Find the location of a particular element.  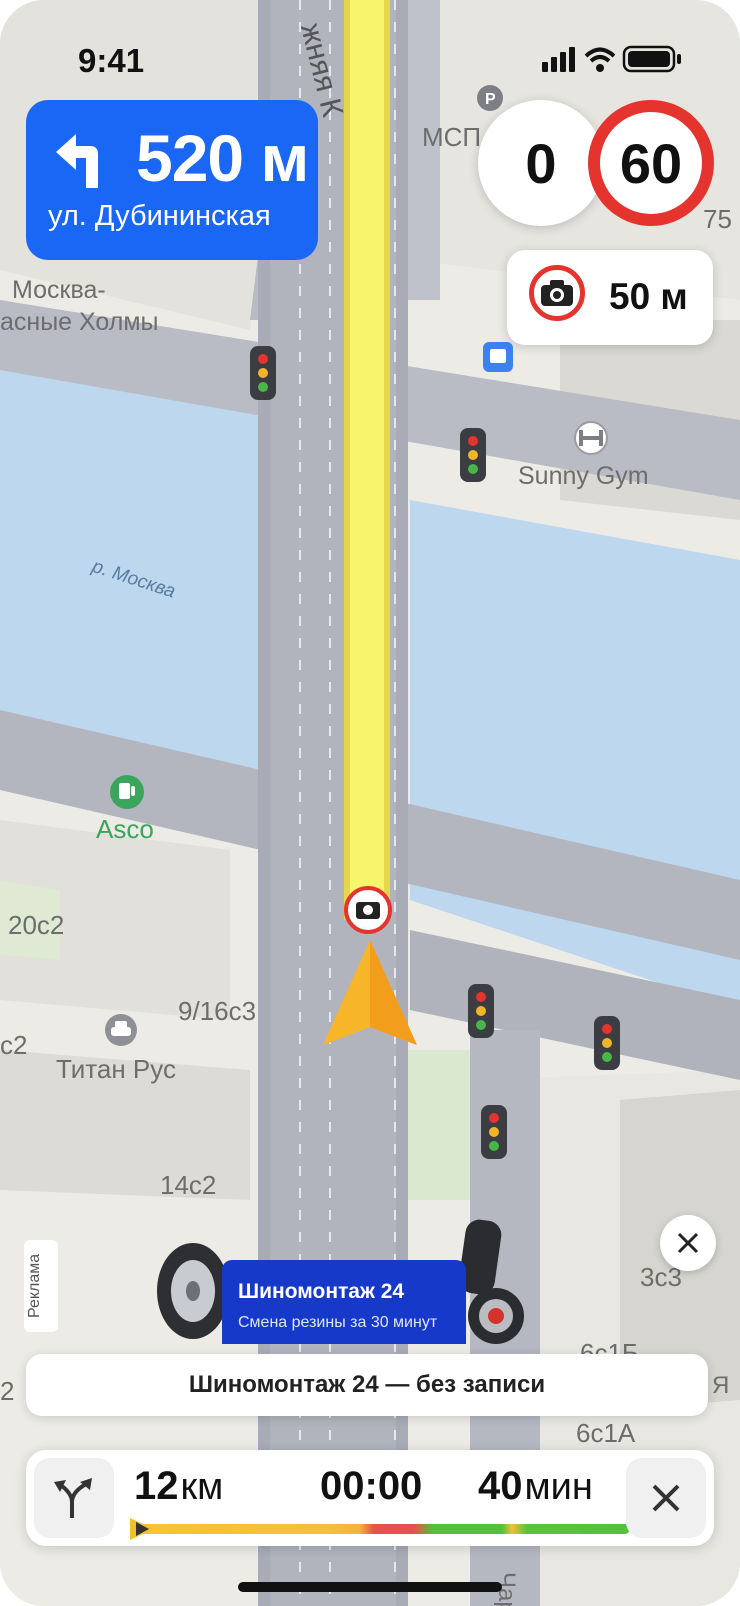

status-time: 9:41 is located at coordinates (111, 60).